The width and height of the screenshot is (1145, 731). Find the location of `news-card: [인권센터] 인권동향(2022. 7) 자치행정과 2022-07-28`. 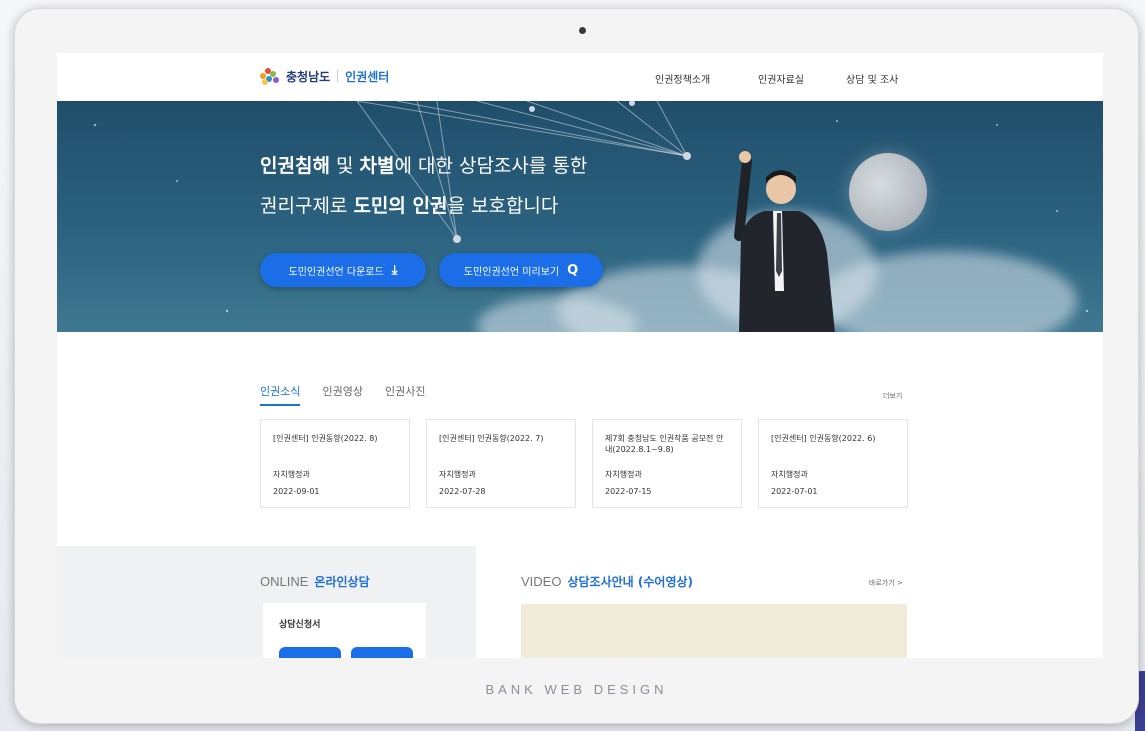

news-card: [인권센터] 인권동향(2022. 7) 자치행정과 2022-07-28 is located at coordinates (501, 463).